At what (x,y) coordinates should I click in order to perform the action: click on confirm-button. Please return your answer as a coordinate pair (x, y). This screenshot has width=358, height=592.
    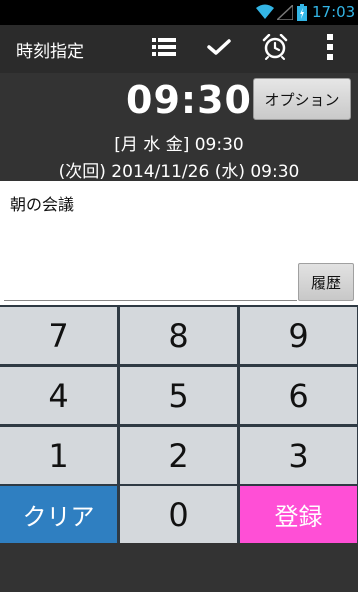
    Looking at the image, I should click on (219, 49).